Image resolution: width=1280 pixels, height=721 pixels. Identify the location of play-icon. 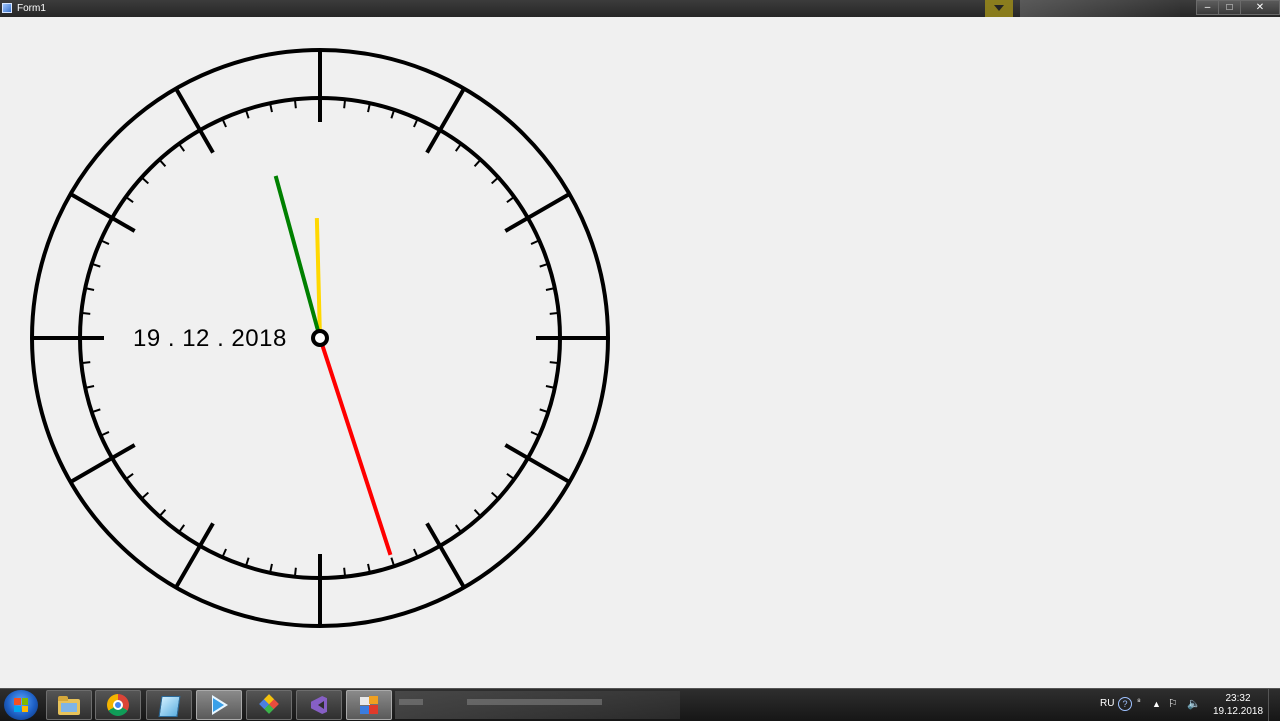
(219, 705).